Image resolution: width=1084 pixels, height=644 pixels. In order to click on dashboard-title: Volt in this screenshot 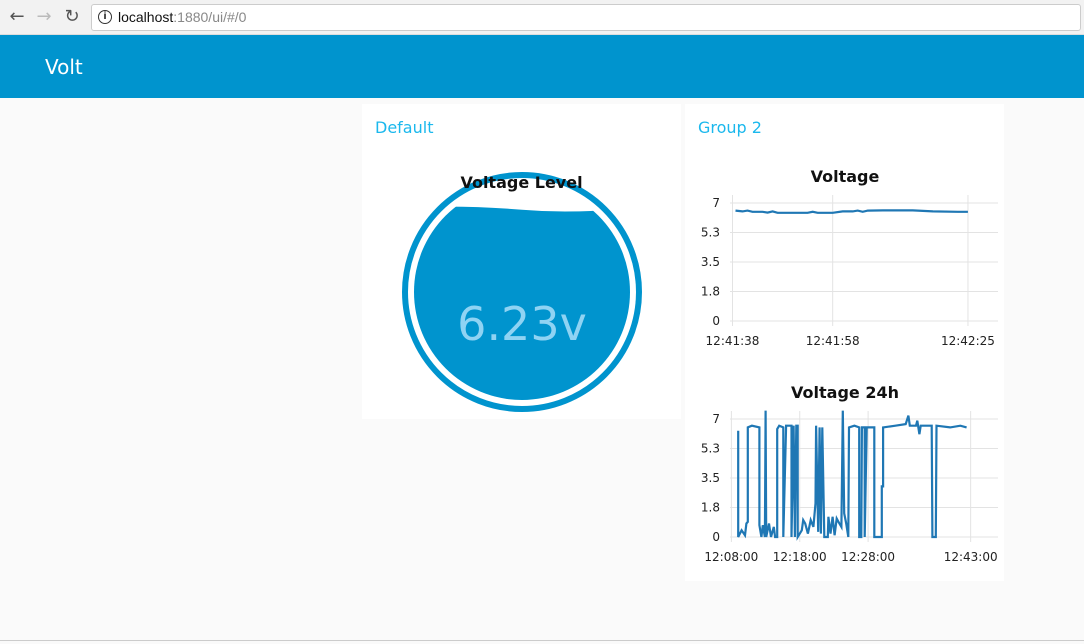, I will do `click(64, 67)`.